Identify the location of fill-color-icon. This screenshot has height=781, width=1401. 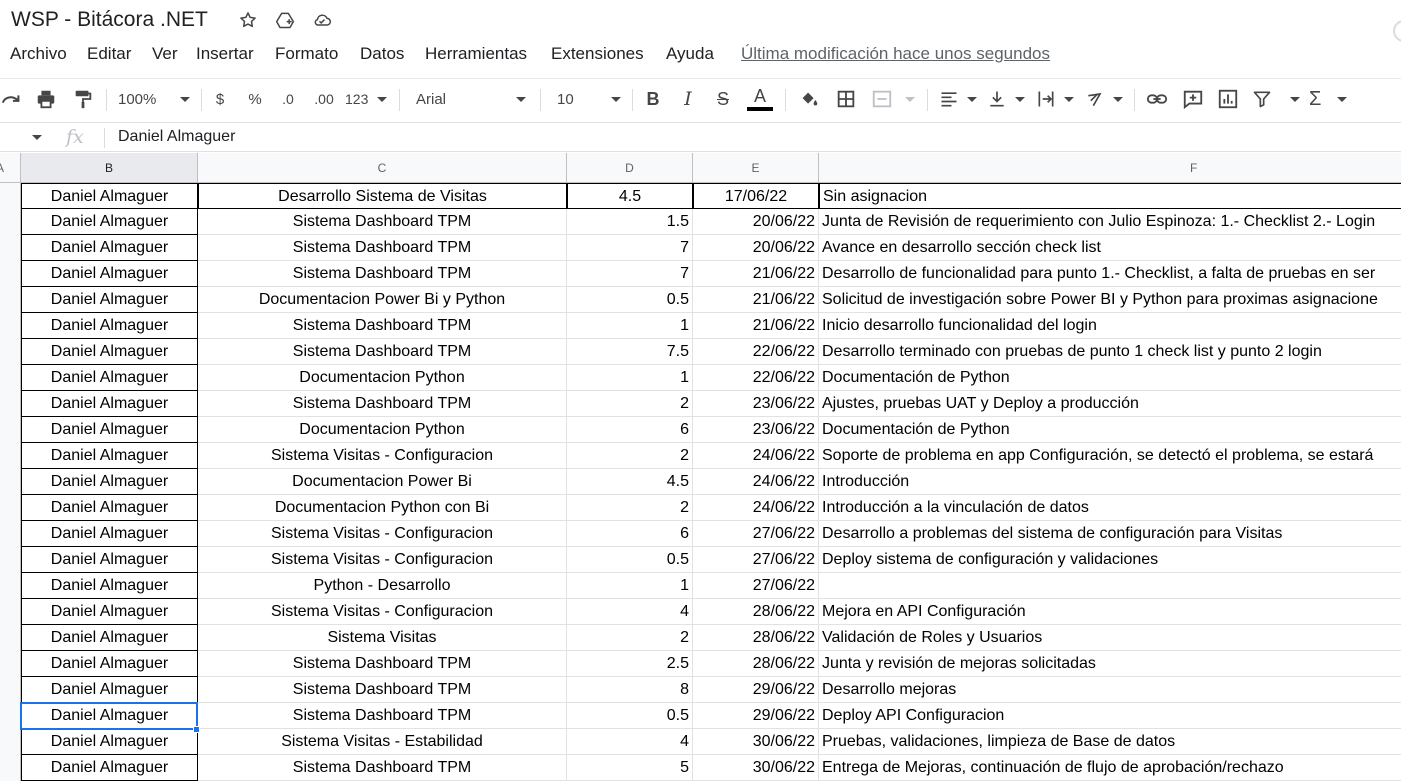
(809, 99).